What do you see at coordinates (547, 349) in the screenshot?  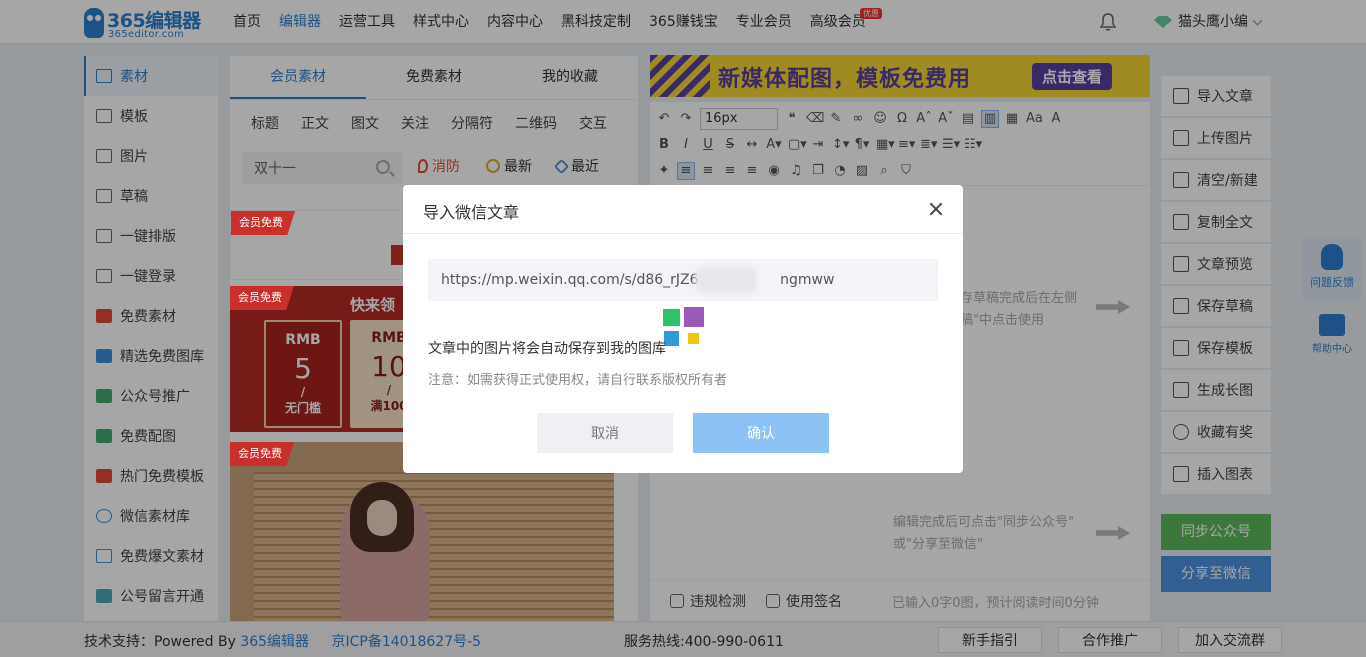 I see `dialog-info: 文章中的图片将会自动保存到我的图库` at bounding box center [547, 349].